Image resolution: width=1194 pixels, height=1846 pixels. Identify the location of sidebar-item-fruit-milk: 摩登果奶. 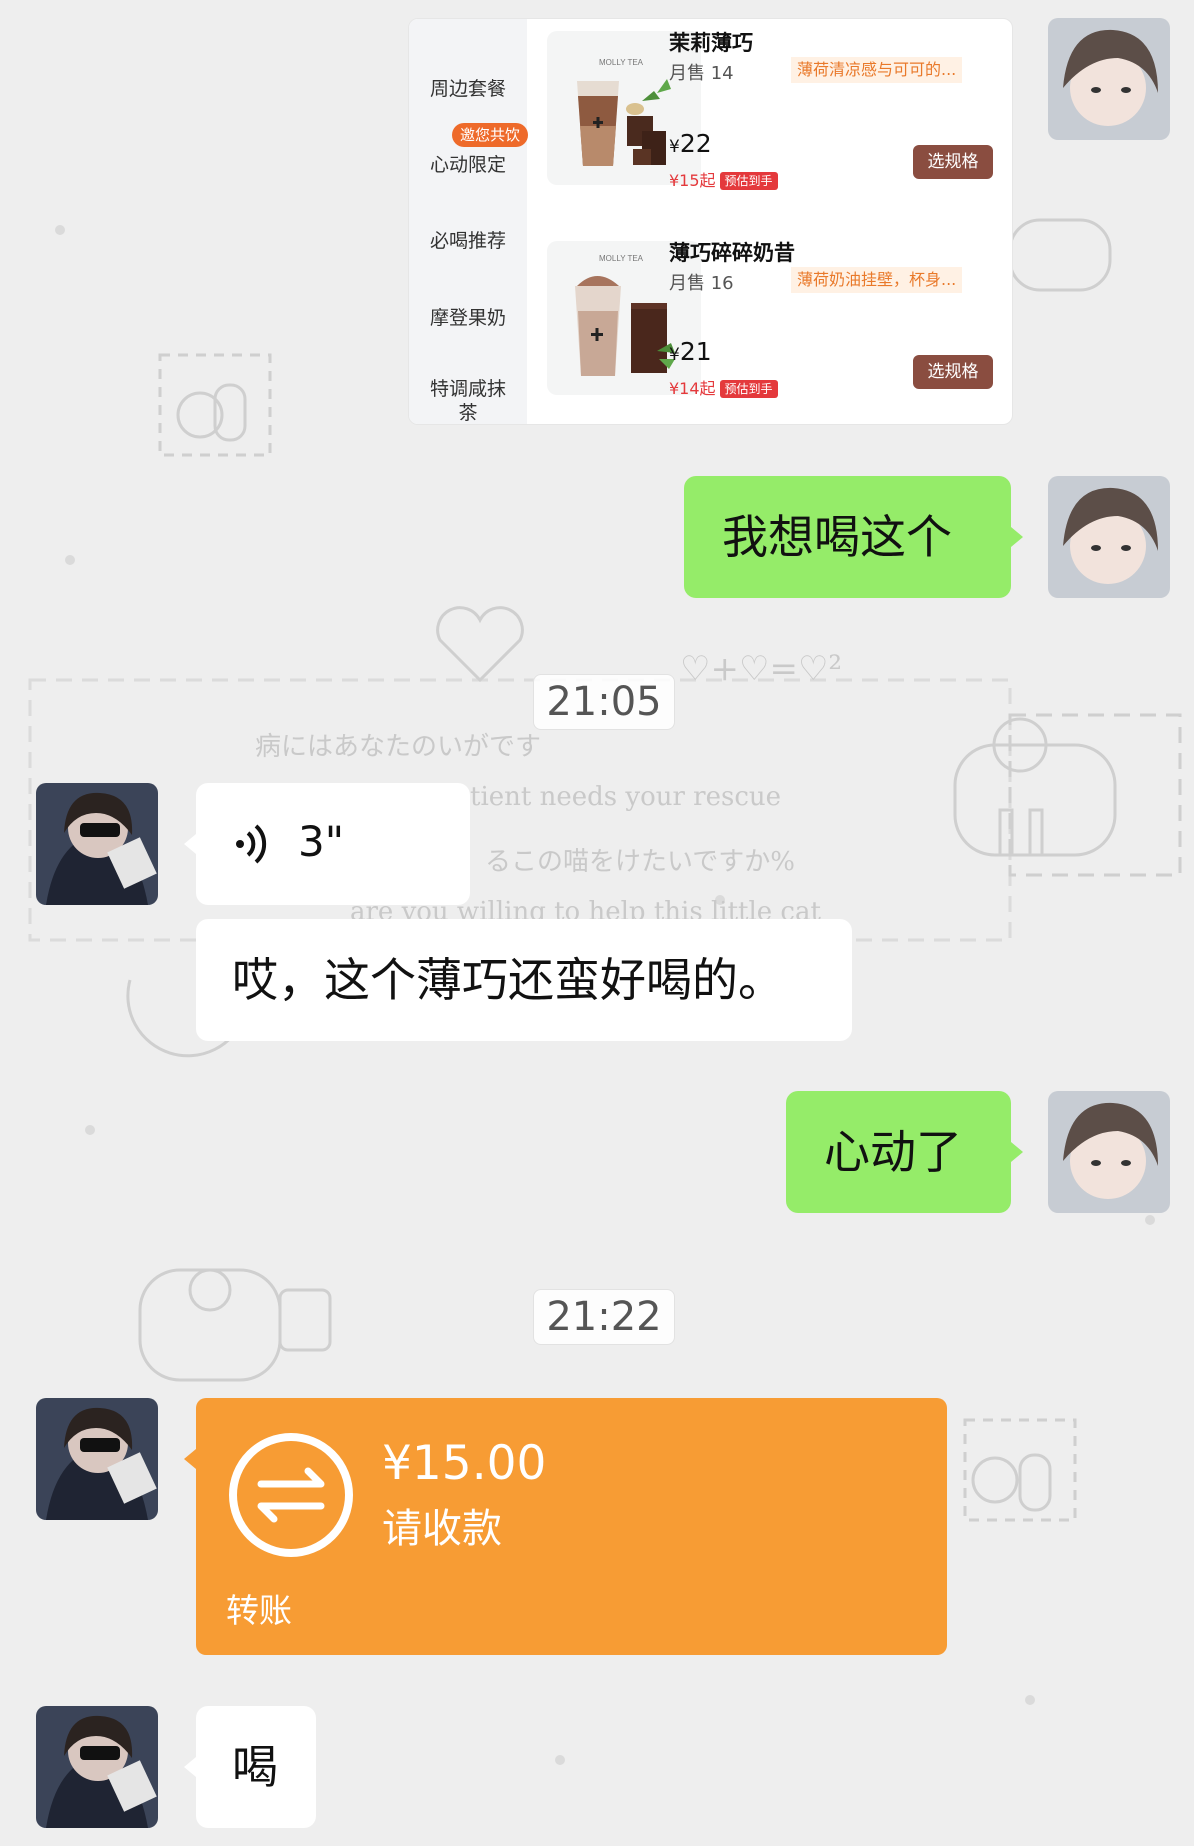
(468, 318).